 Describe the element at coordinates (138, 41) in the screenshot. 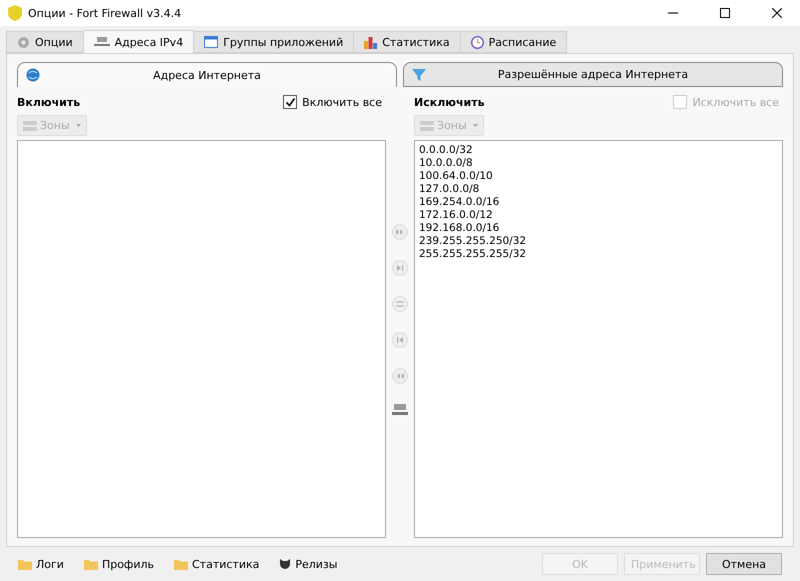

I see `tab: Адреса IPv4` at that location.